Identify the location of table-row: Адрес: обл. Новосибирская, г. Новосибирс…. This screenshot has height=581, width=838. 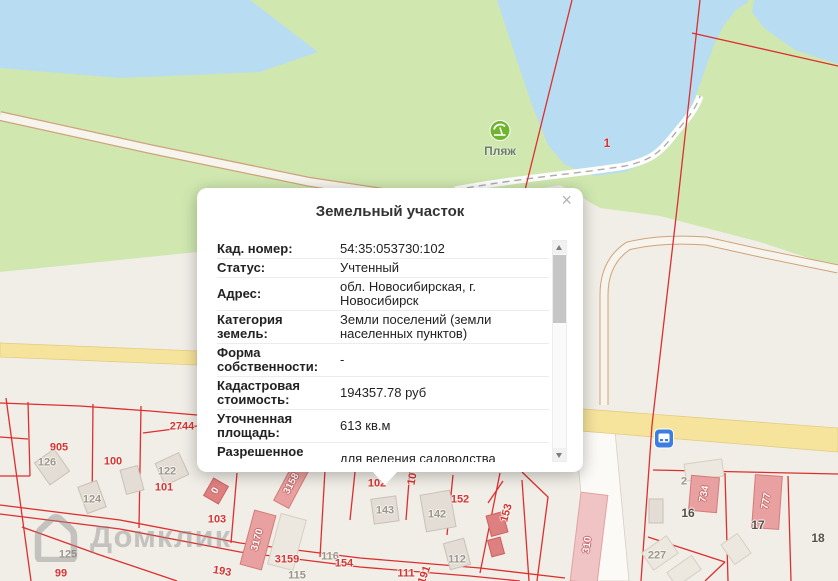
(383, 294).